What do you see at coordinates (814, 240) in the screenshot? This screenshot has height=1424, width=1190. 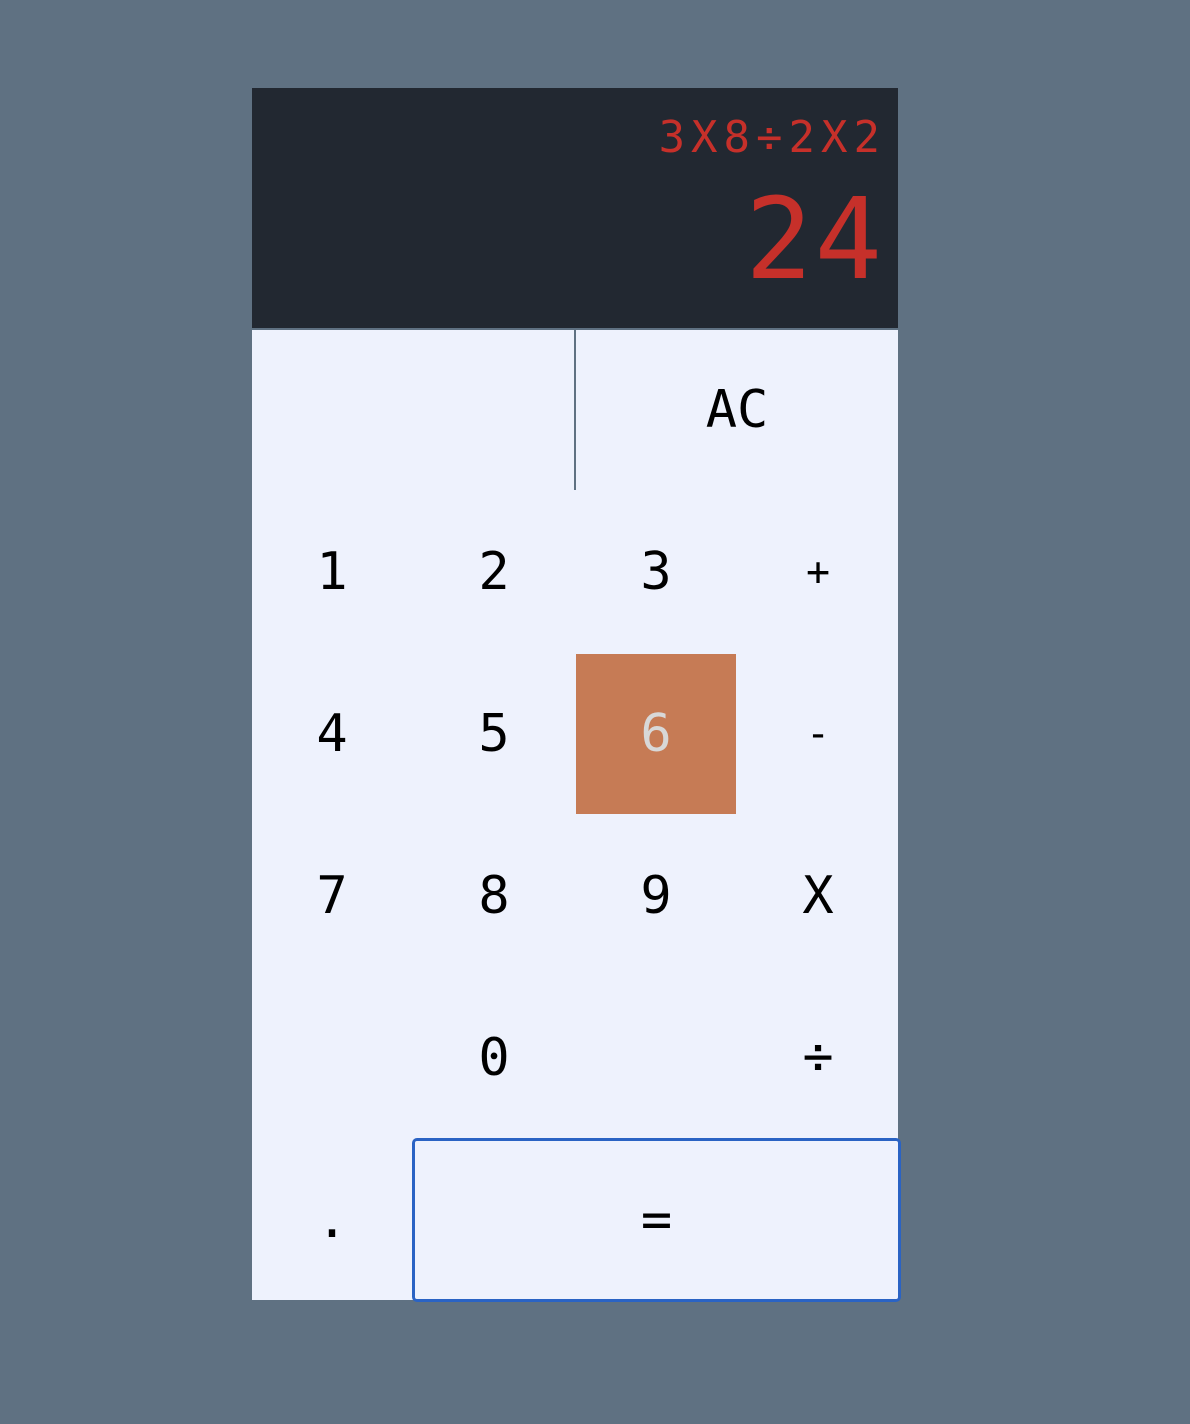 I see `result-display: 24` at bounding box center [814, 240].